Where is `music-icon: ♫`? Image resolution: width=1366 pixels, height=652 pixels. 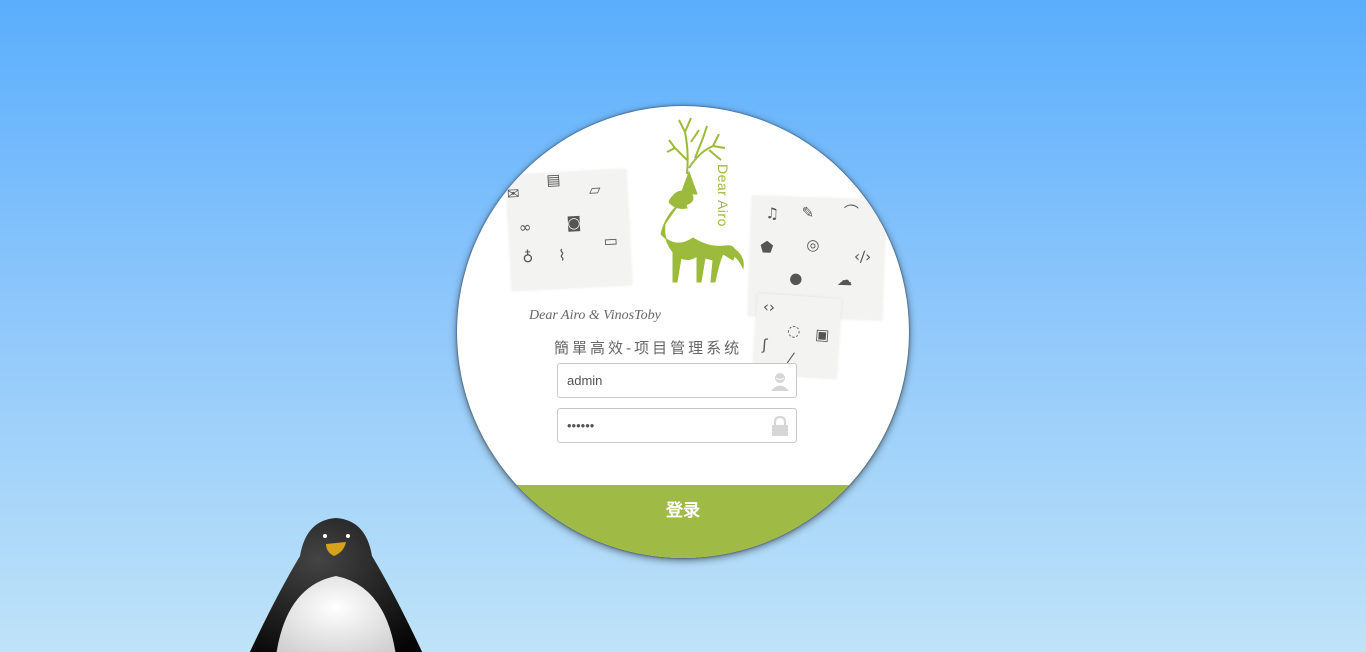
music-icon: ♫ is located at coordinates (772, 213).